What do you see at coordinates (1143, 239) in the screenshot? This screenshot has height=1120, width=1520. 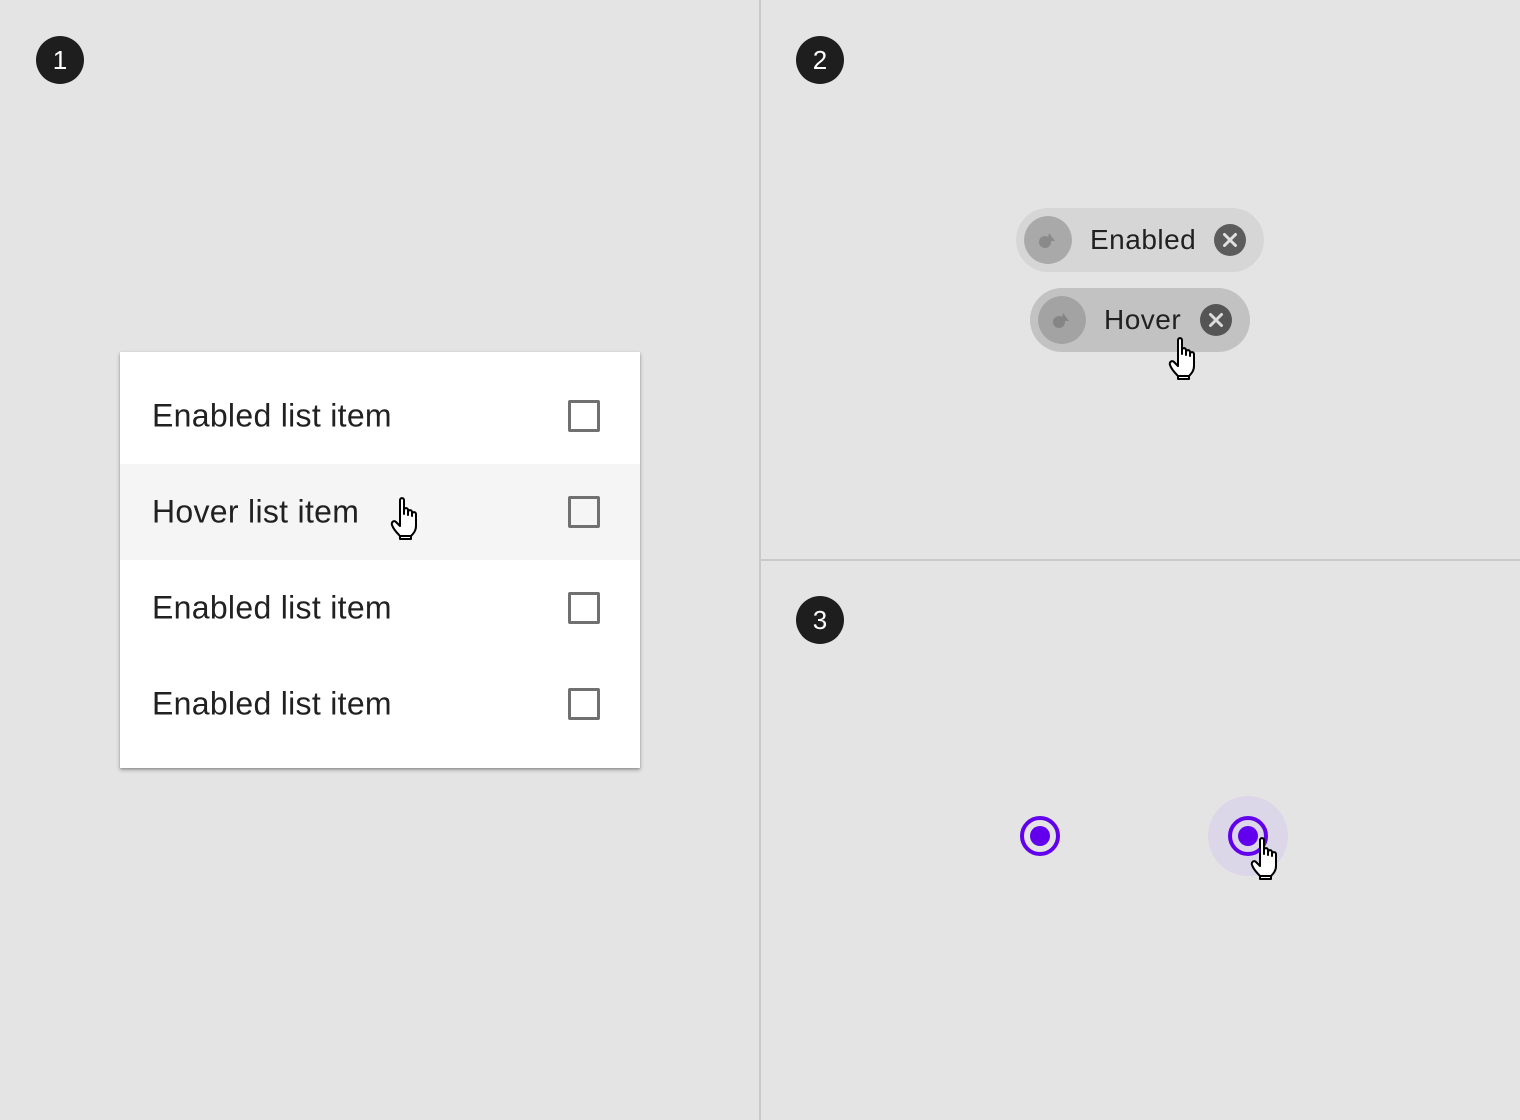 I see `chip-label: Enabled` at bounding box center [1143, 239].